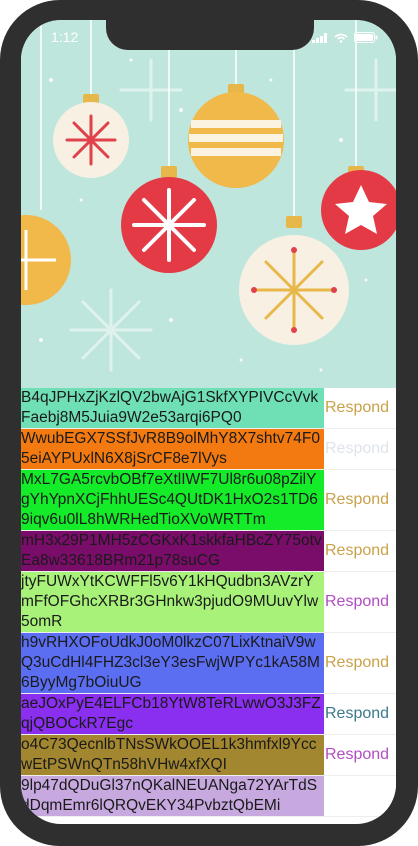 The height and width of the screenshot is (846, 418). I want to click on battery-icon, so click(366, 39).